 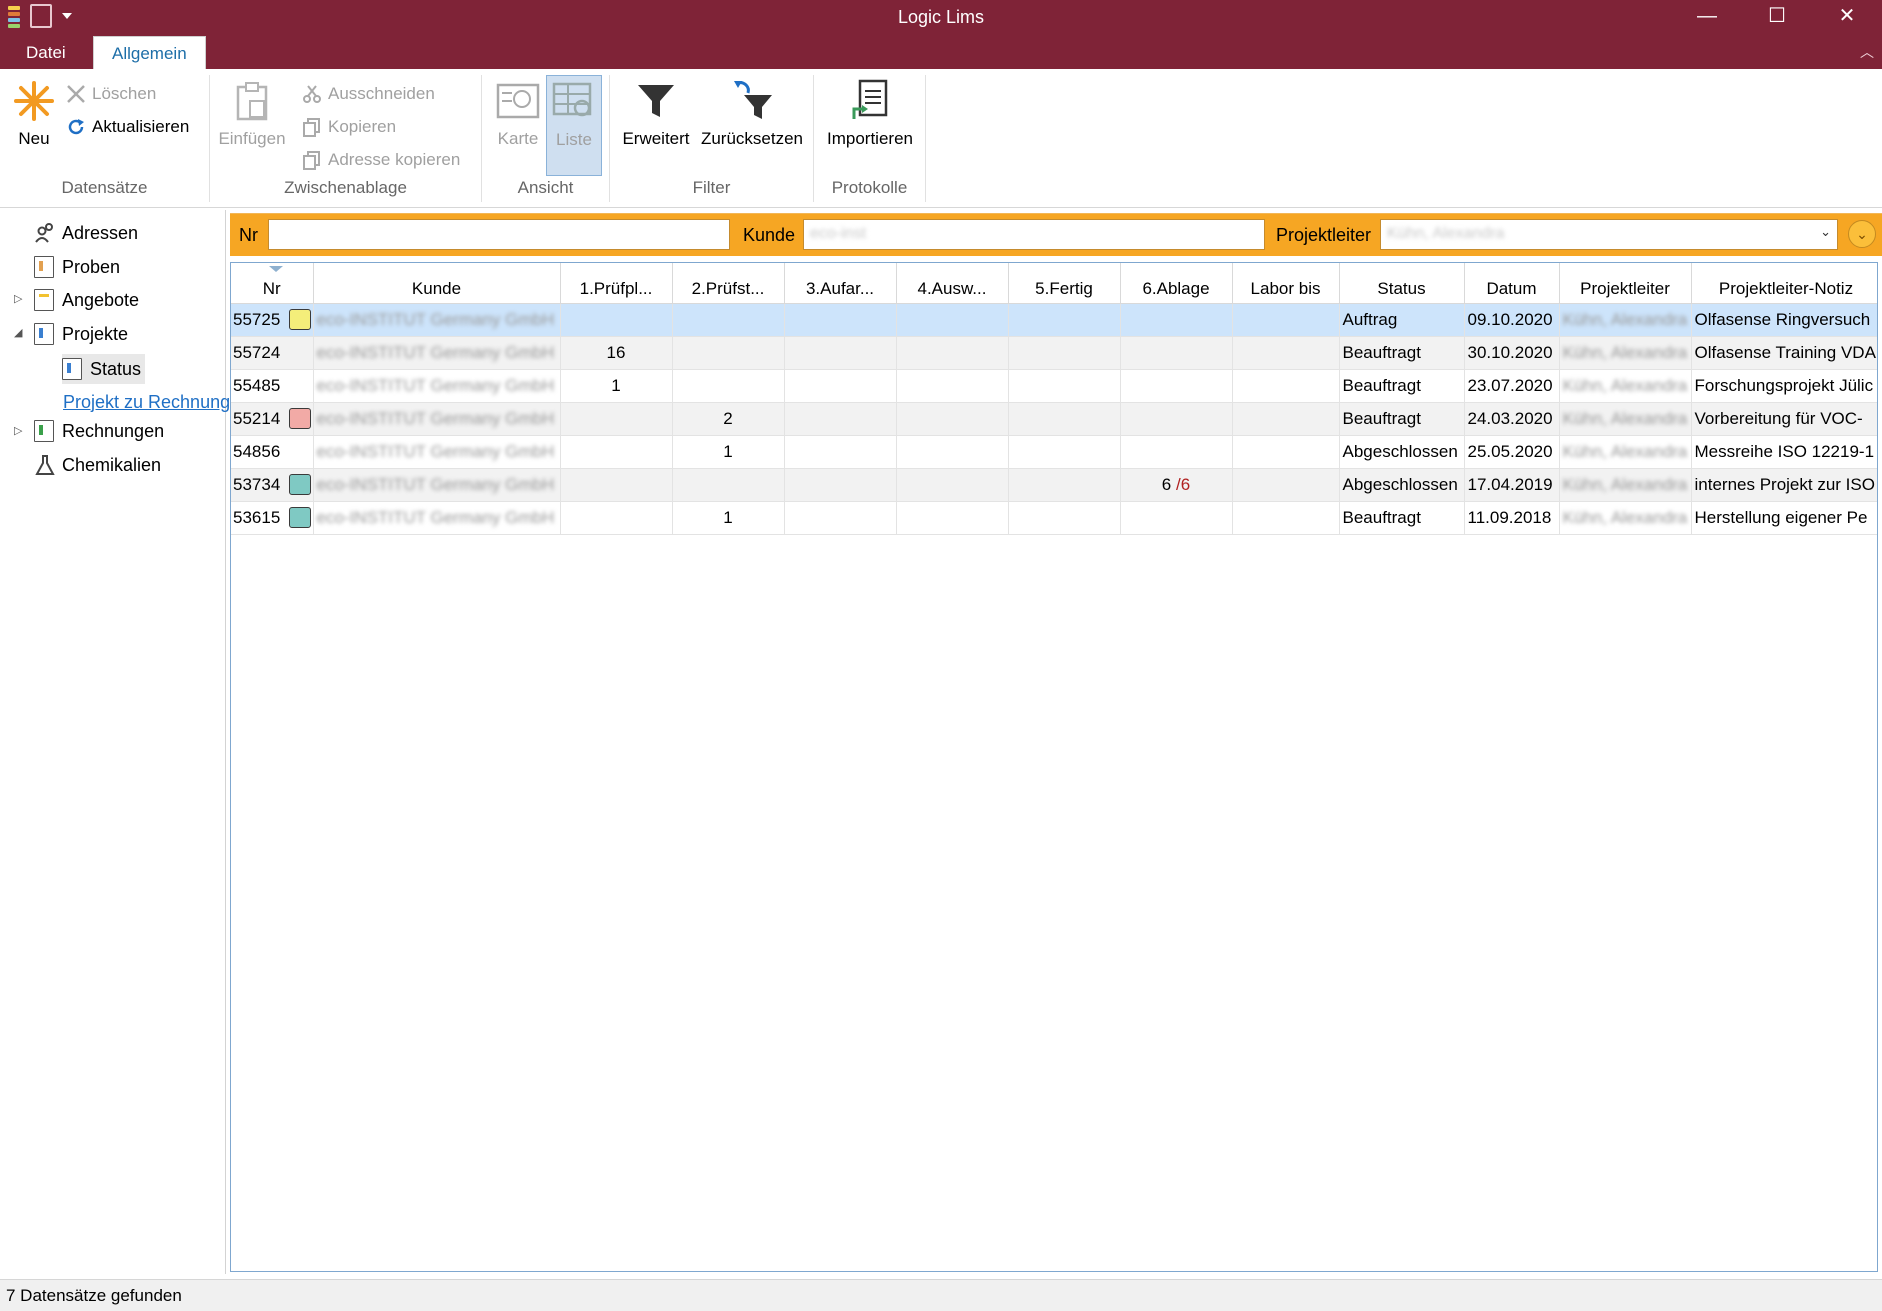 I want to click on cell-notiz: Forschungsprojekt Jülic, so click(x=1784, y=386).